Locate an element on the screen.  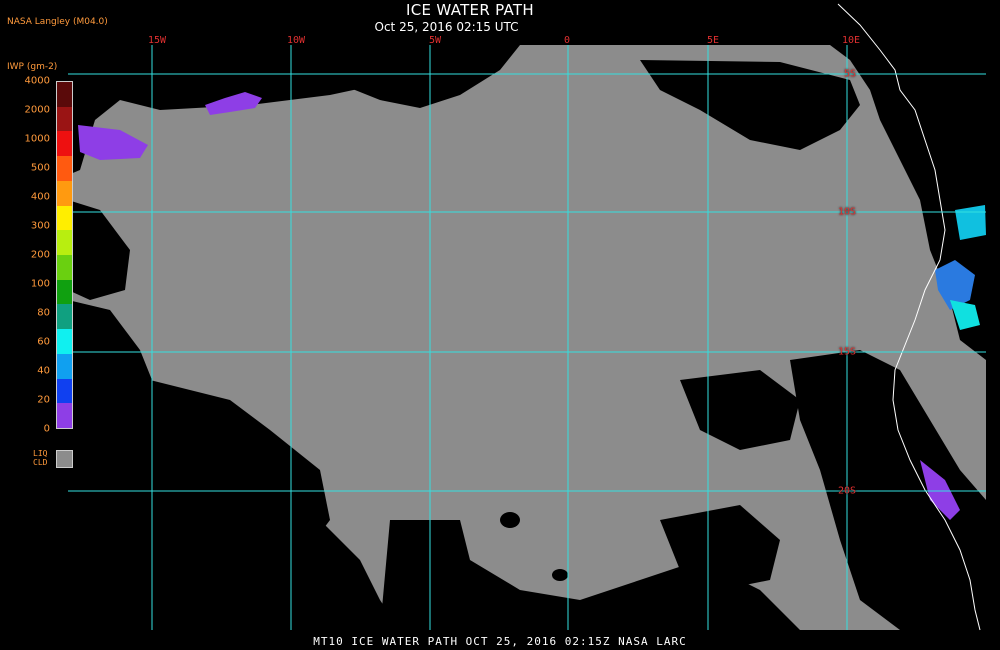
liquid-label-line2: CLD is located at coordinates (40, 462).